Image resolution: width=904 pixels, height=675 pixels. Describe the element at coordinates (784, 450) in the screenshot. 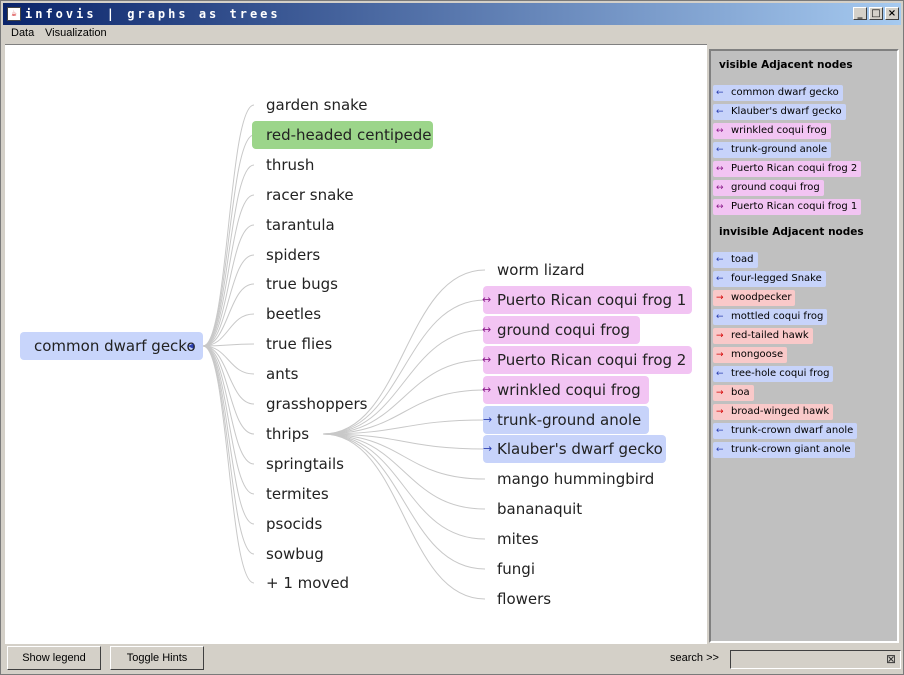

I see `adjacent-item-trunk-crown-giant-anole: ← trunk-crown giant anole` at that location.